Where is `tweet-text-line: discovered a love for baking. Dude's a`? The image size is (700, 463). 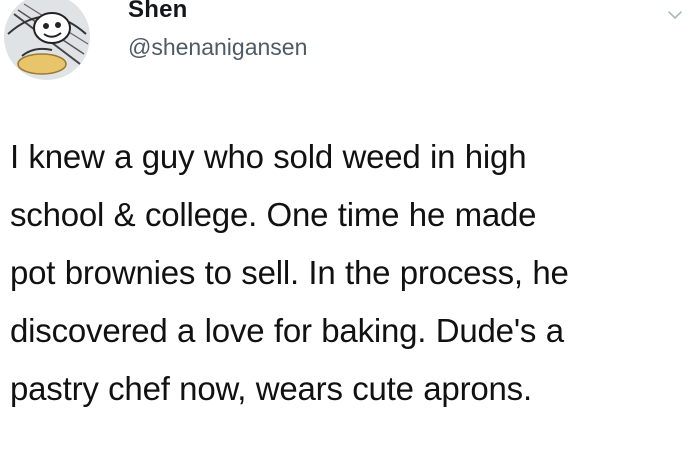
tweet-text-line: discovered a love for baking. Dude's a is located at coordinates (287, 330).